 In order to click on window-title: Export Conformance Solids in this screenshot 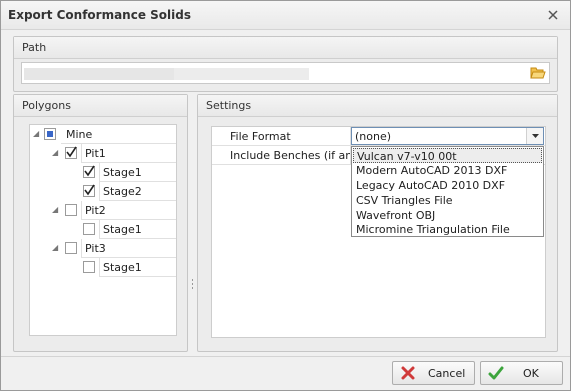, I will do `click(99, 15)`.